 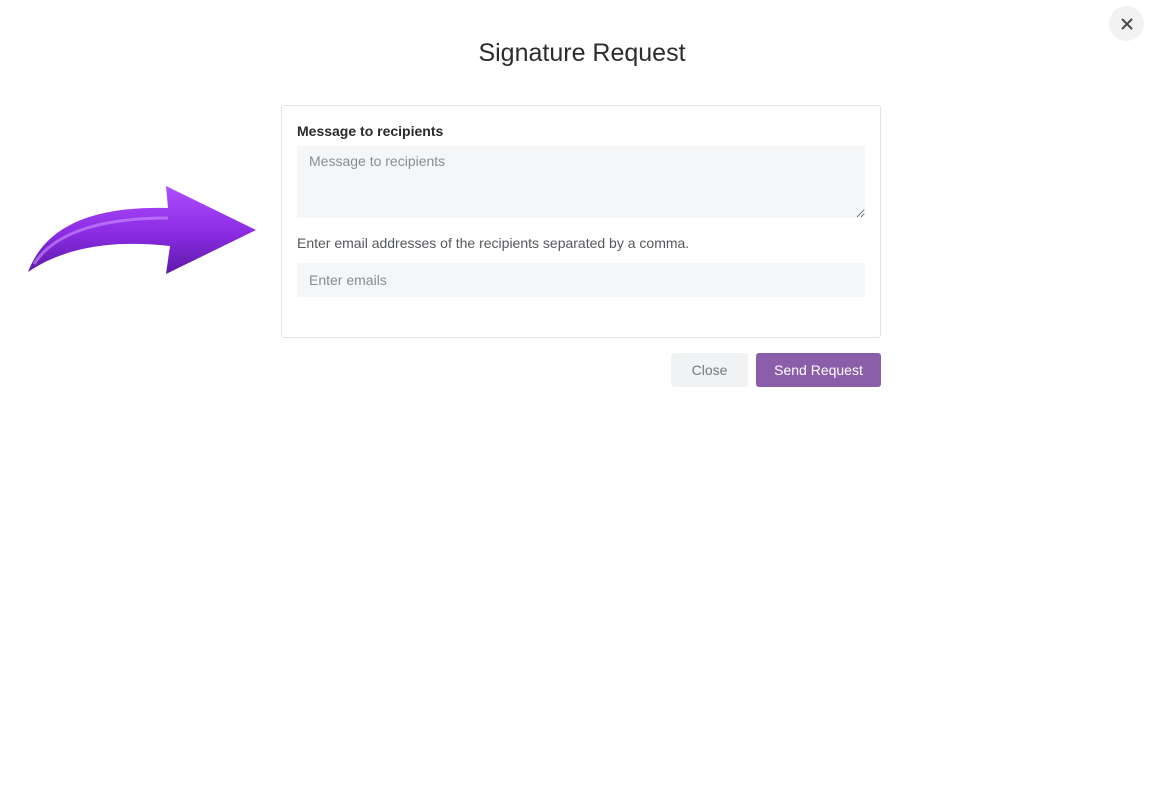 What do you see at coordinates (581, 280) in the screenshot?
I see `emails-input` at bounding box center [581, 280].